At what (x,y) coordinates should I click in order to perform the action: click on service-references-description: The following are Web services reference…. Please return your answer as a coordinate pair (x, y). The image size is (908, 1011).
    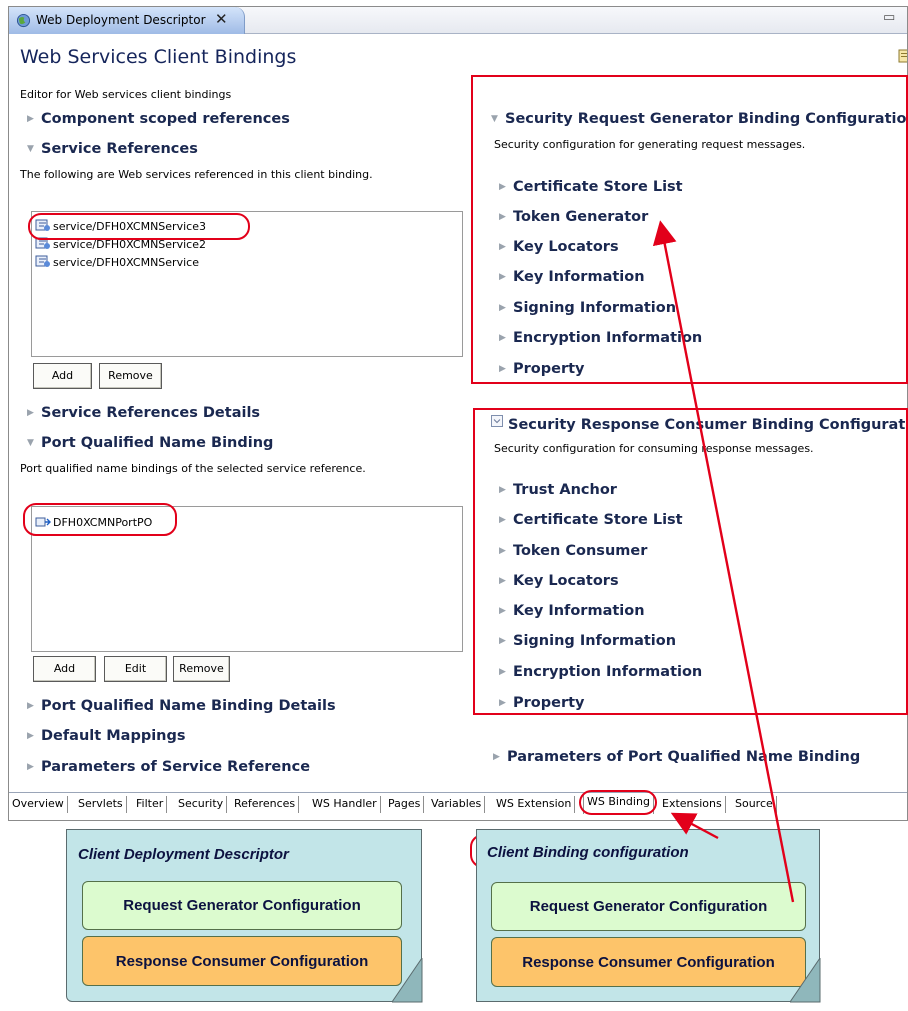
    Looking at the image, I should click on (196, 174).